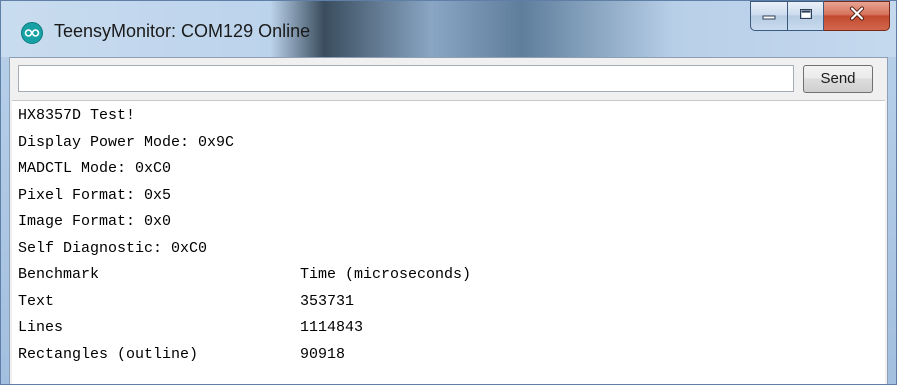 The width and height of the screenshot is (897, 385). I want to click on maximize-button, so click(806, 16).